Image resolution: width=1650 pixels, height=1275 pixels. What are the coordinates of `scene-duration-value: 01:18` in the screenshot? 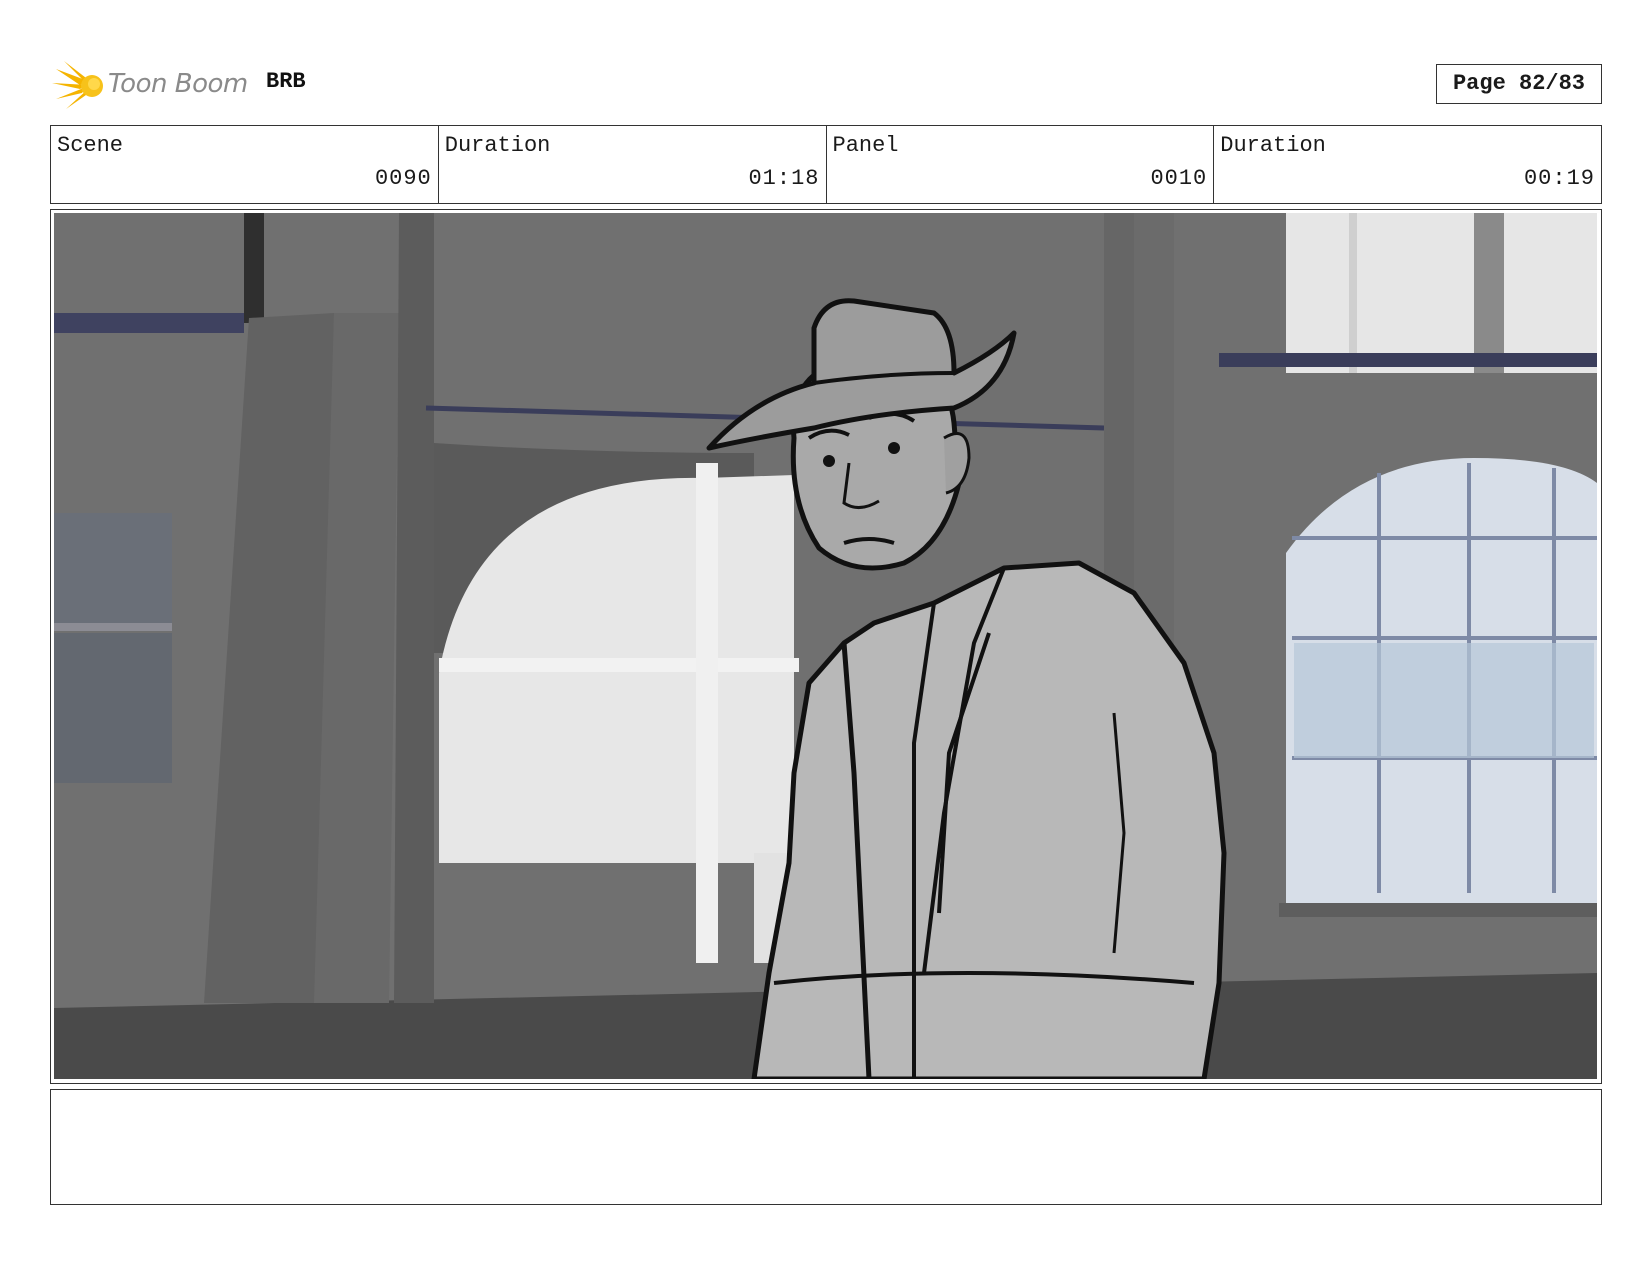 It's located at (784, 178).